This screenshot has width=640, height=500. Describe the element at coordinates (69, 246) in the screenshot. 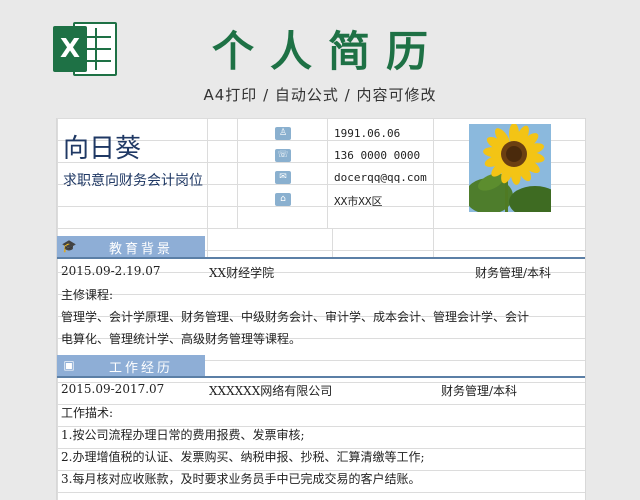

I see `graduation-cap-icon: 🎓` at that location.